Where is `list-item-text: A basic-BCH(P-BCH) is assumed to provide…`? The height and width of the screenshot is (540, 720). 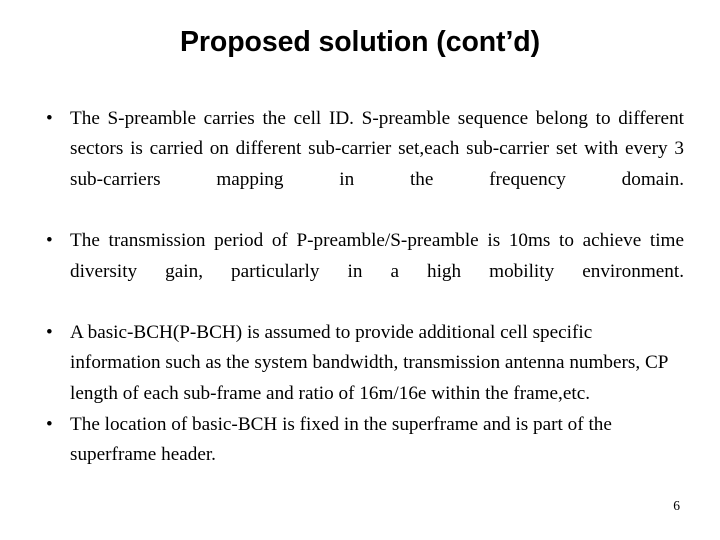 list-item-text: A basic-BCH(P-BCH) is assumed to provide… is located at coordinates (369, 362).